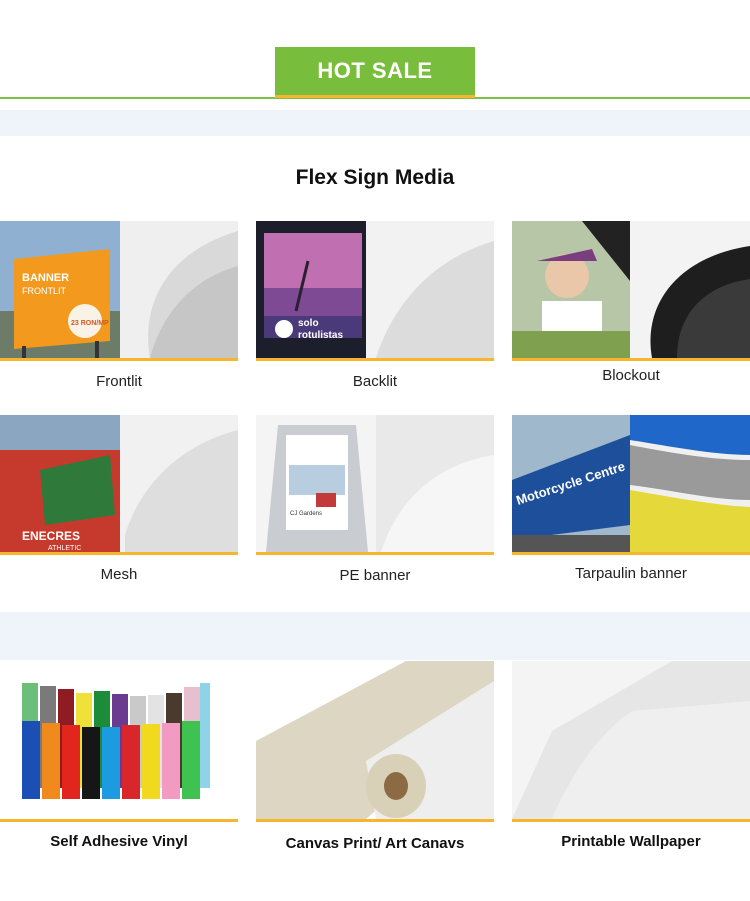 Image resolution: width=750 pixels, height=901 pixels. Describe the element at coordinates (320, 335) in the screenshot. I see `backlit-sign-text-2: rotulistas` at that location.